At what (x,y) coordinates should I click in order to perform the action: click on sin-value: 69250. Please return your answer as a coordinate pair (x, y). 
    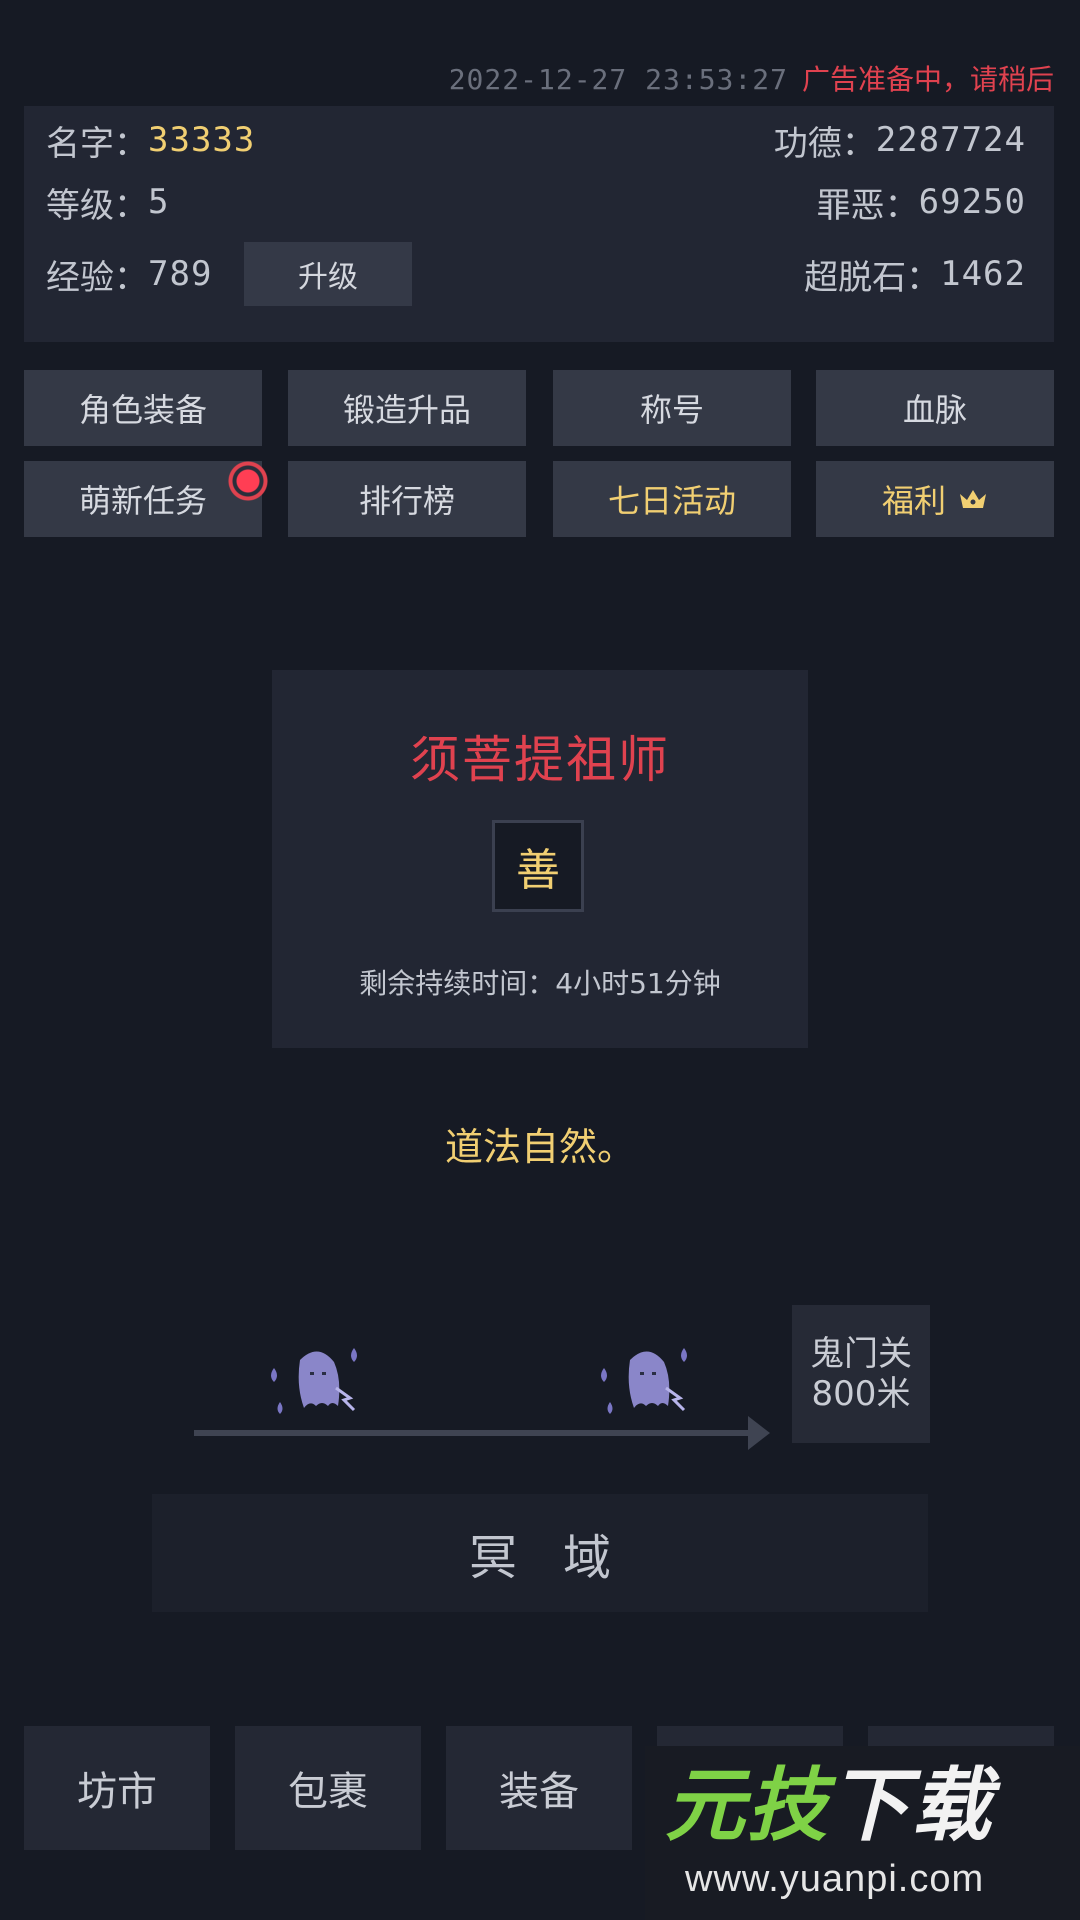
    Looking at the image, I should click on (972, 202).